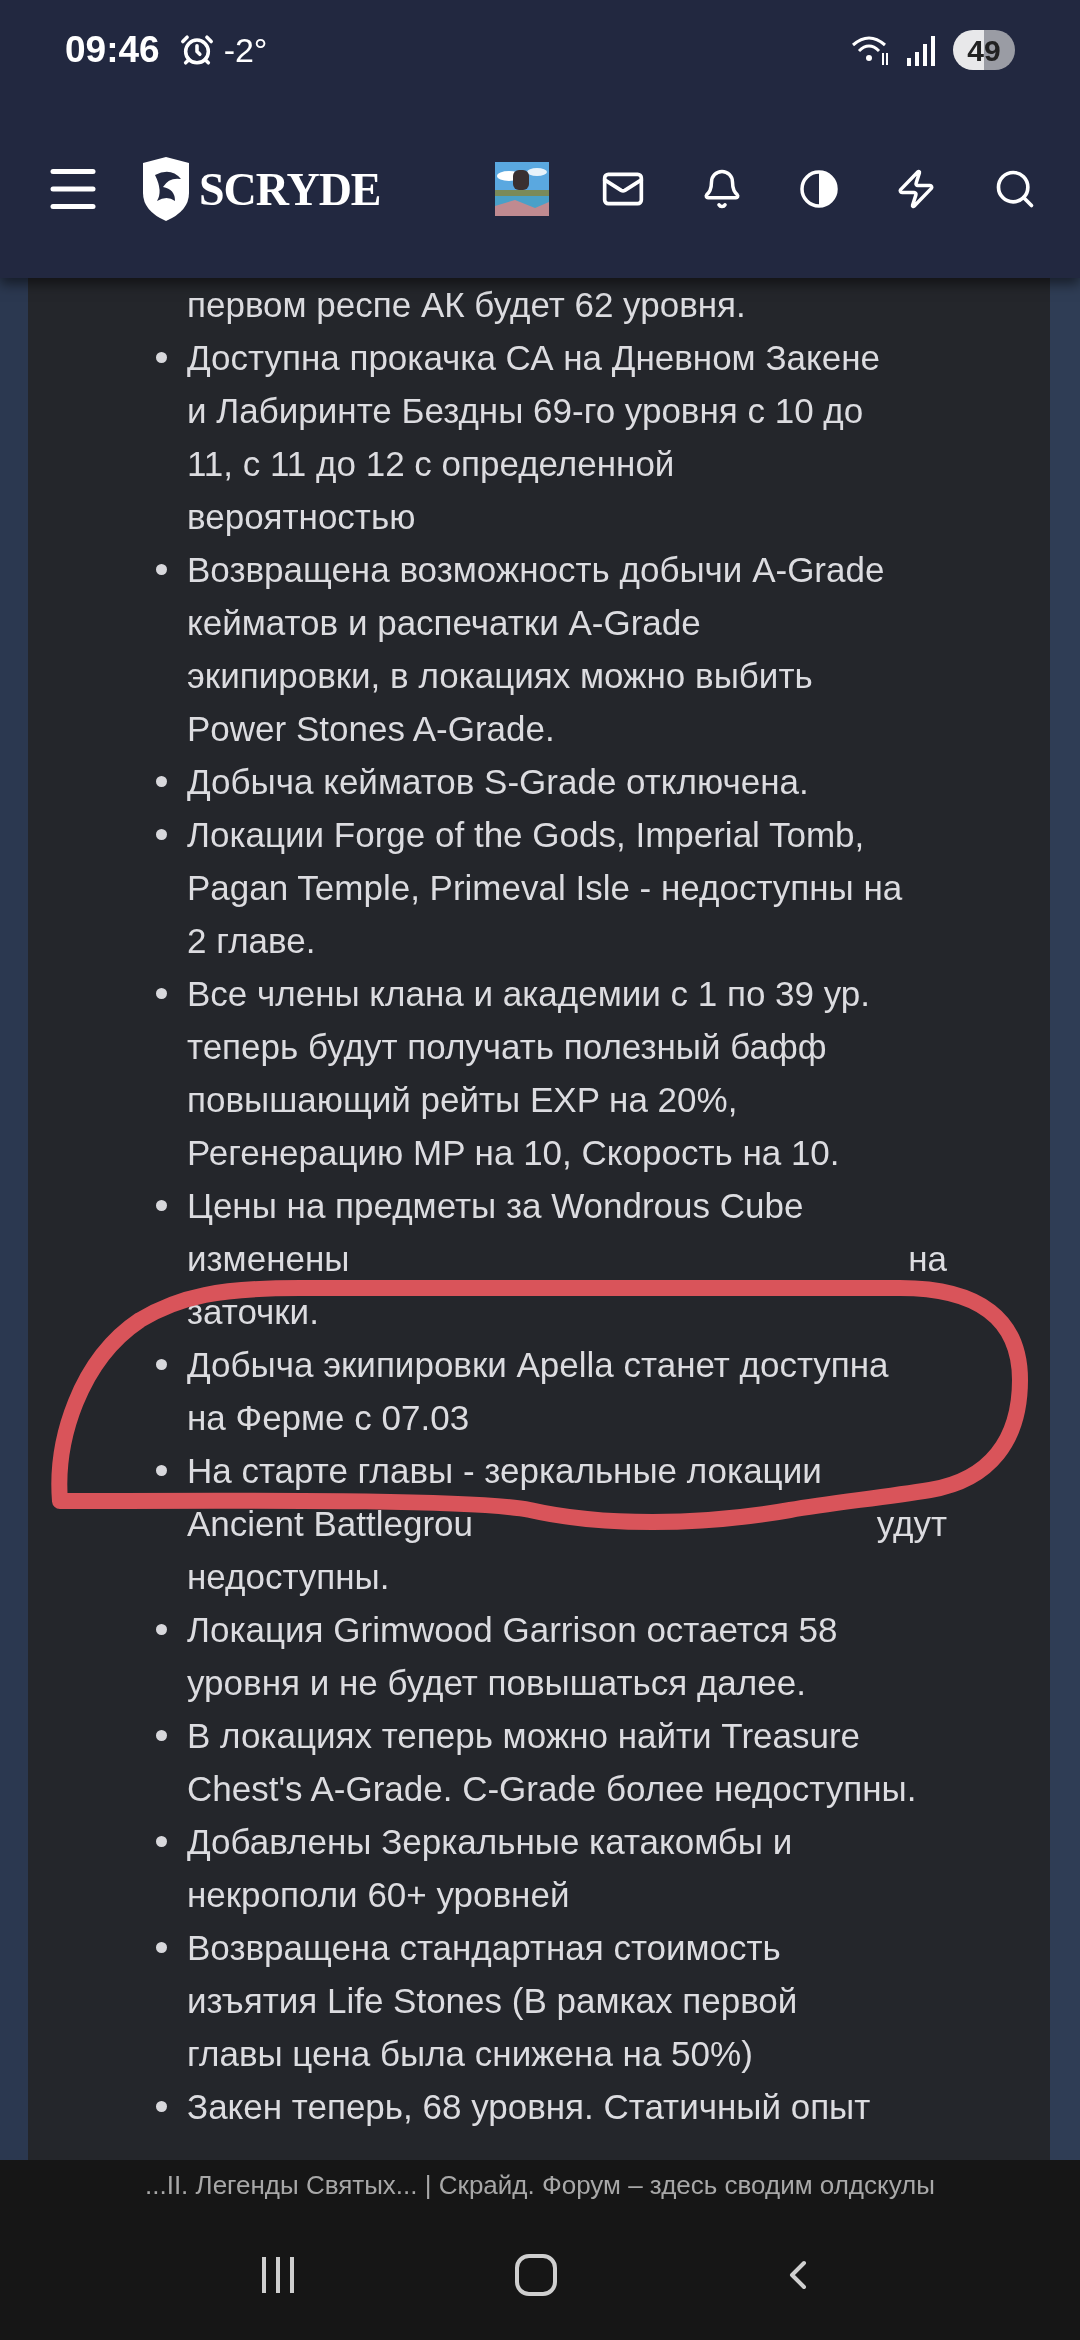 This screenshot has width=1080, height=2340. I want to click on list-text: Все члены клана и академии с 1 по 39 ур., so click(529, 994).